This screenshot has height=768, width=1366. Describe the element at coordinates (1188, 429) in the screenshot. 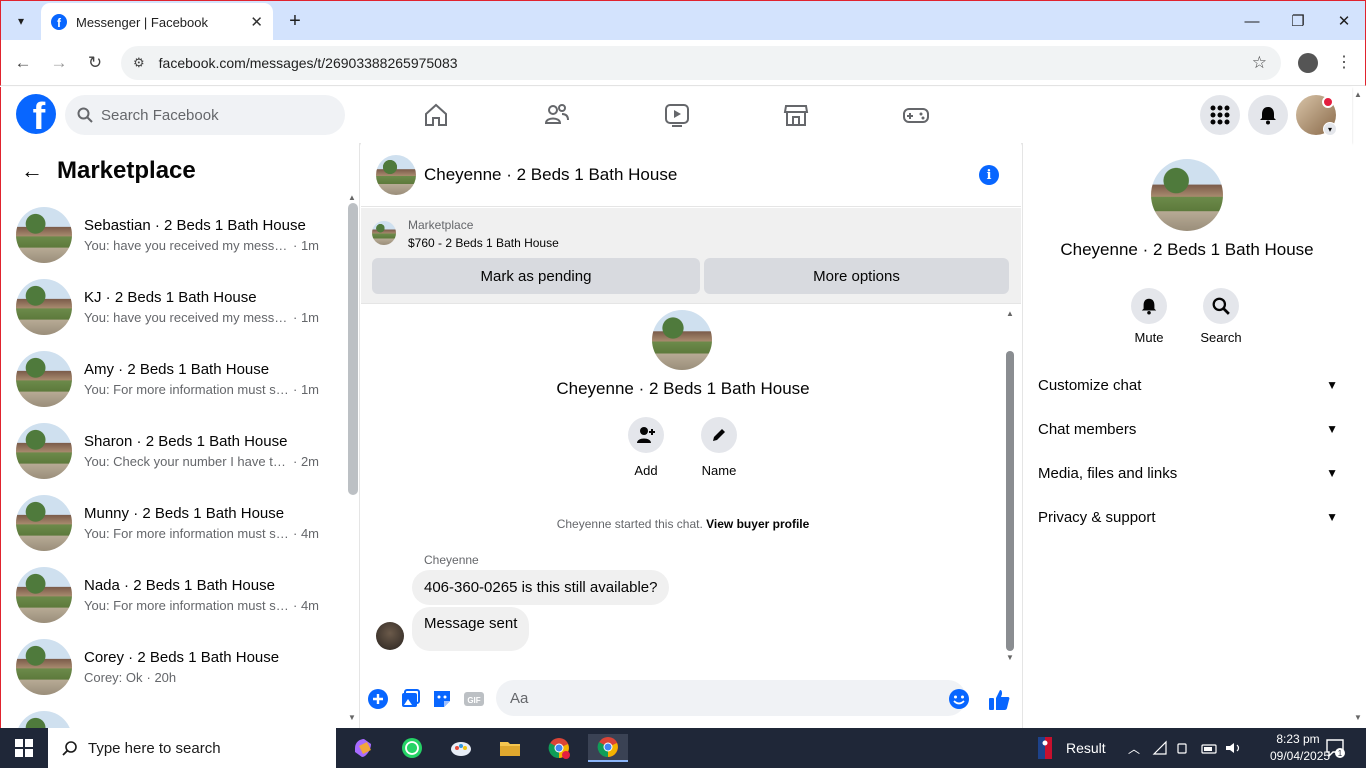

I see `chat-members-section: Chat members ▼` at that location.